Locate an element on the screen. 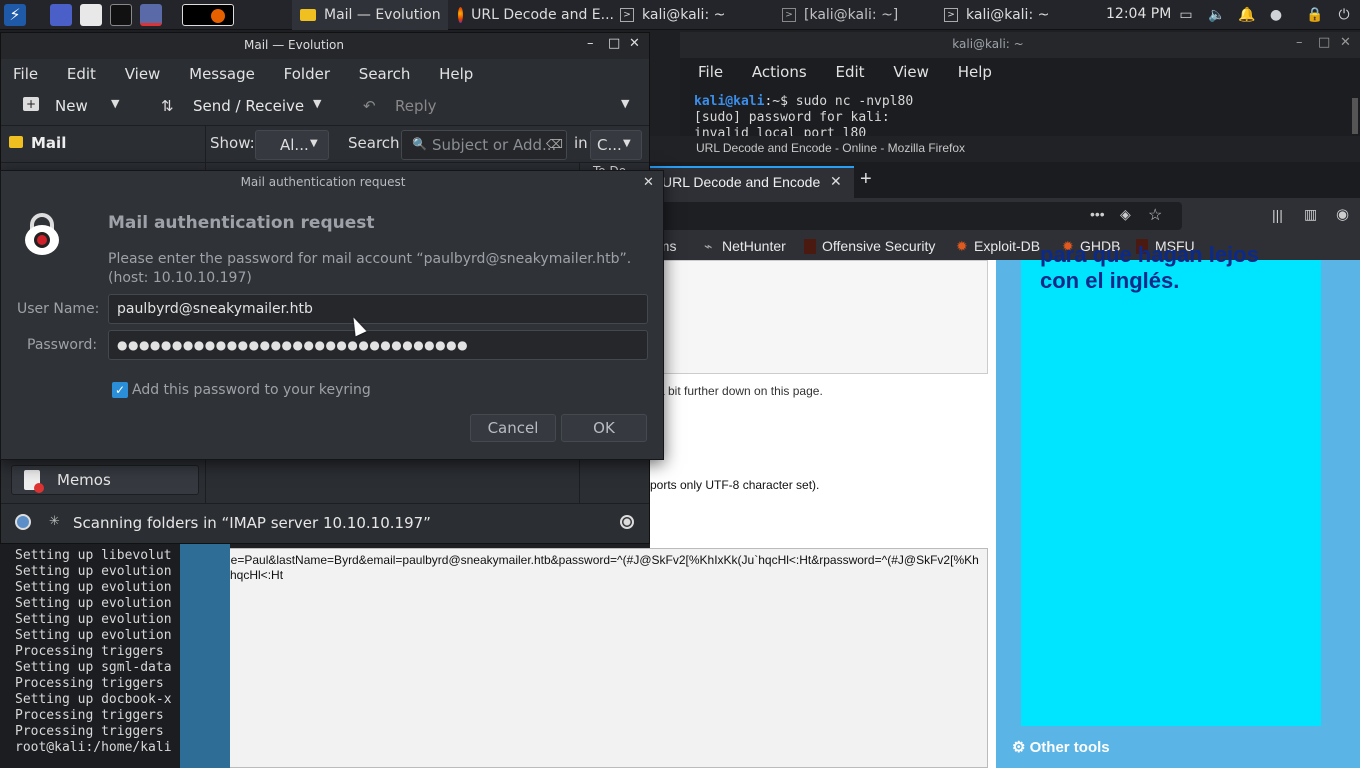 The image size is (1360, 768). password-key-icon is located at coordinates (42, 234).